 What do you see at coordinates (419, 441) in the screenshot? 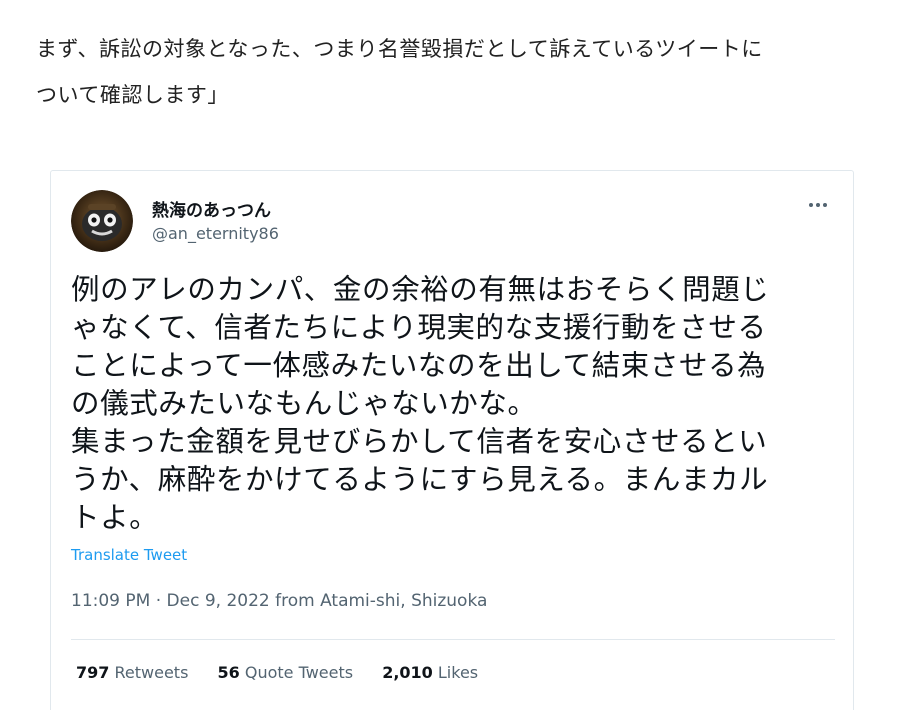
I see `tweet-text-line: 集まった金額を見せびらかして信者を安心させるとい` at bounding box center [419, 441].